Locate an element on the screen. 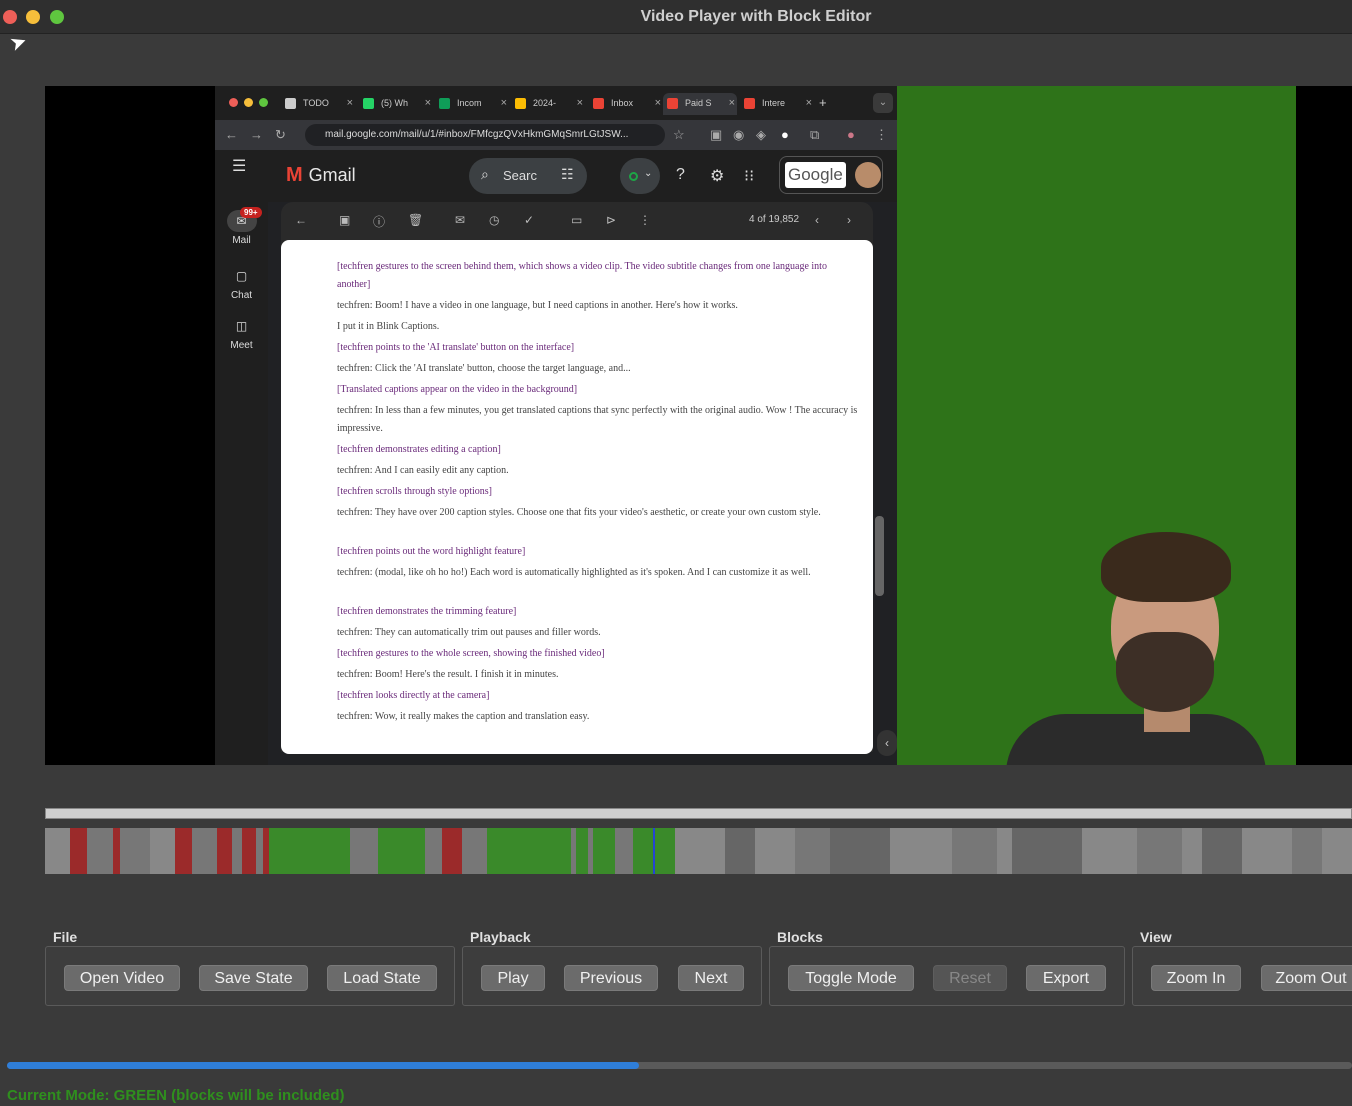 The width and height of the screenshot is (1352, 1106). delete-icon: 🗑 is located at coordinates (415, 220).